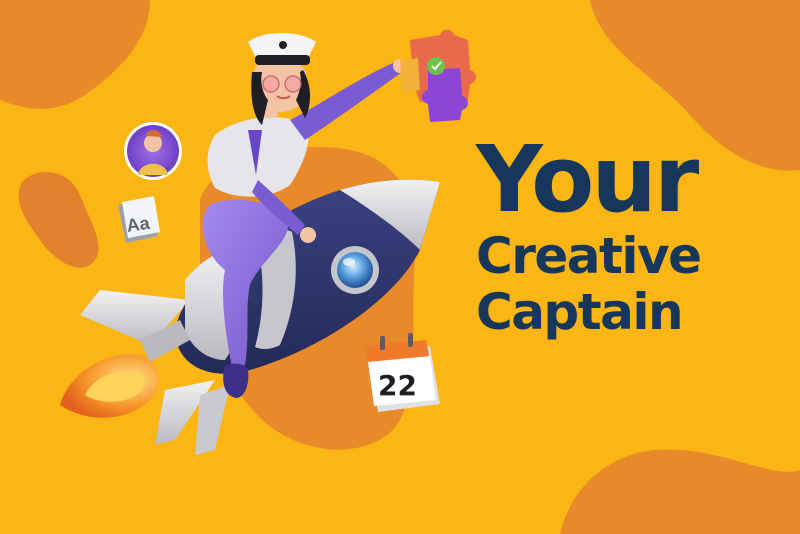  What do you see at coordinates (580, 312) in the screenshot?
I see `headline-line-captain: Captain` at bounding box center [580, 312].